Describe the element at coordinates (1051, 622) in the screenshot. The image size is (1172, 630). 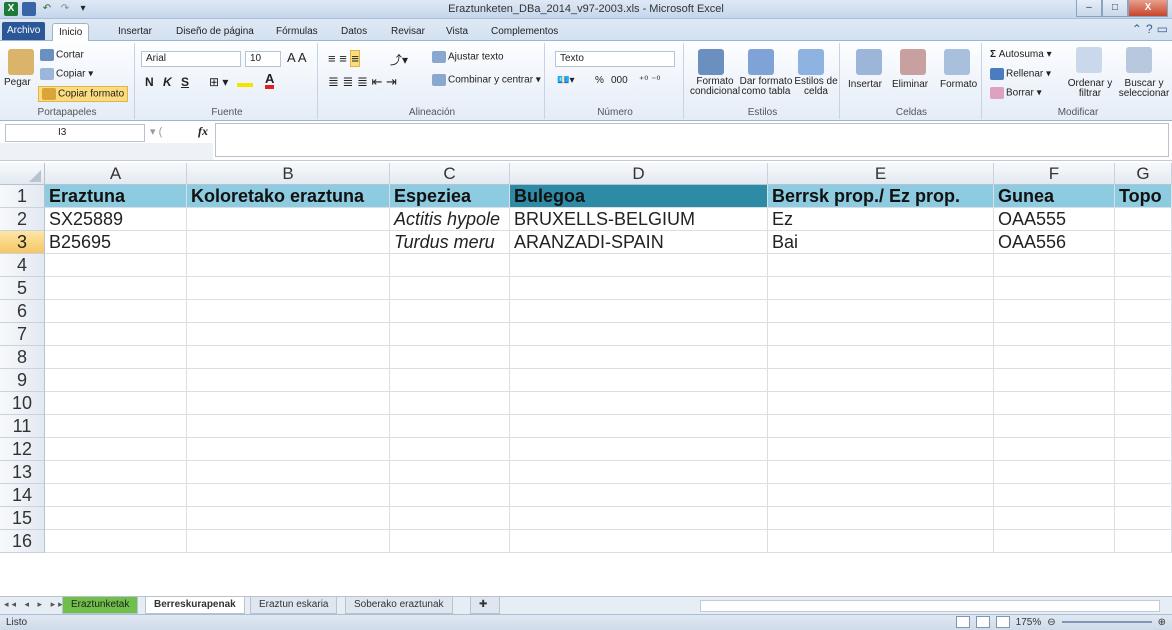
I see `zoom-out-icon: ⊖` at that location.